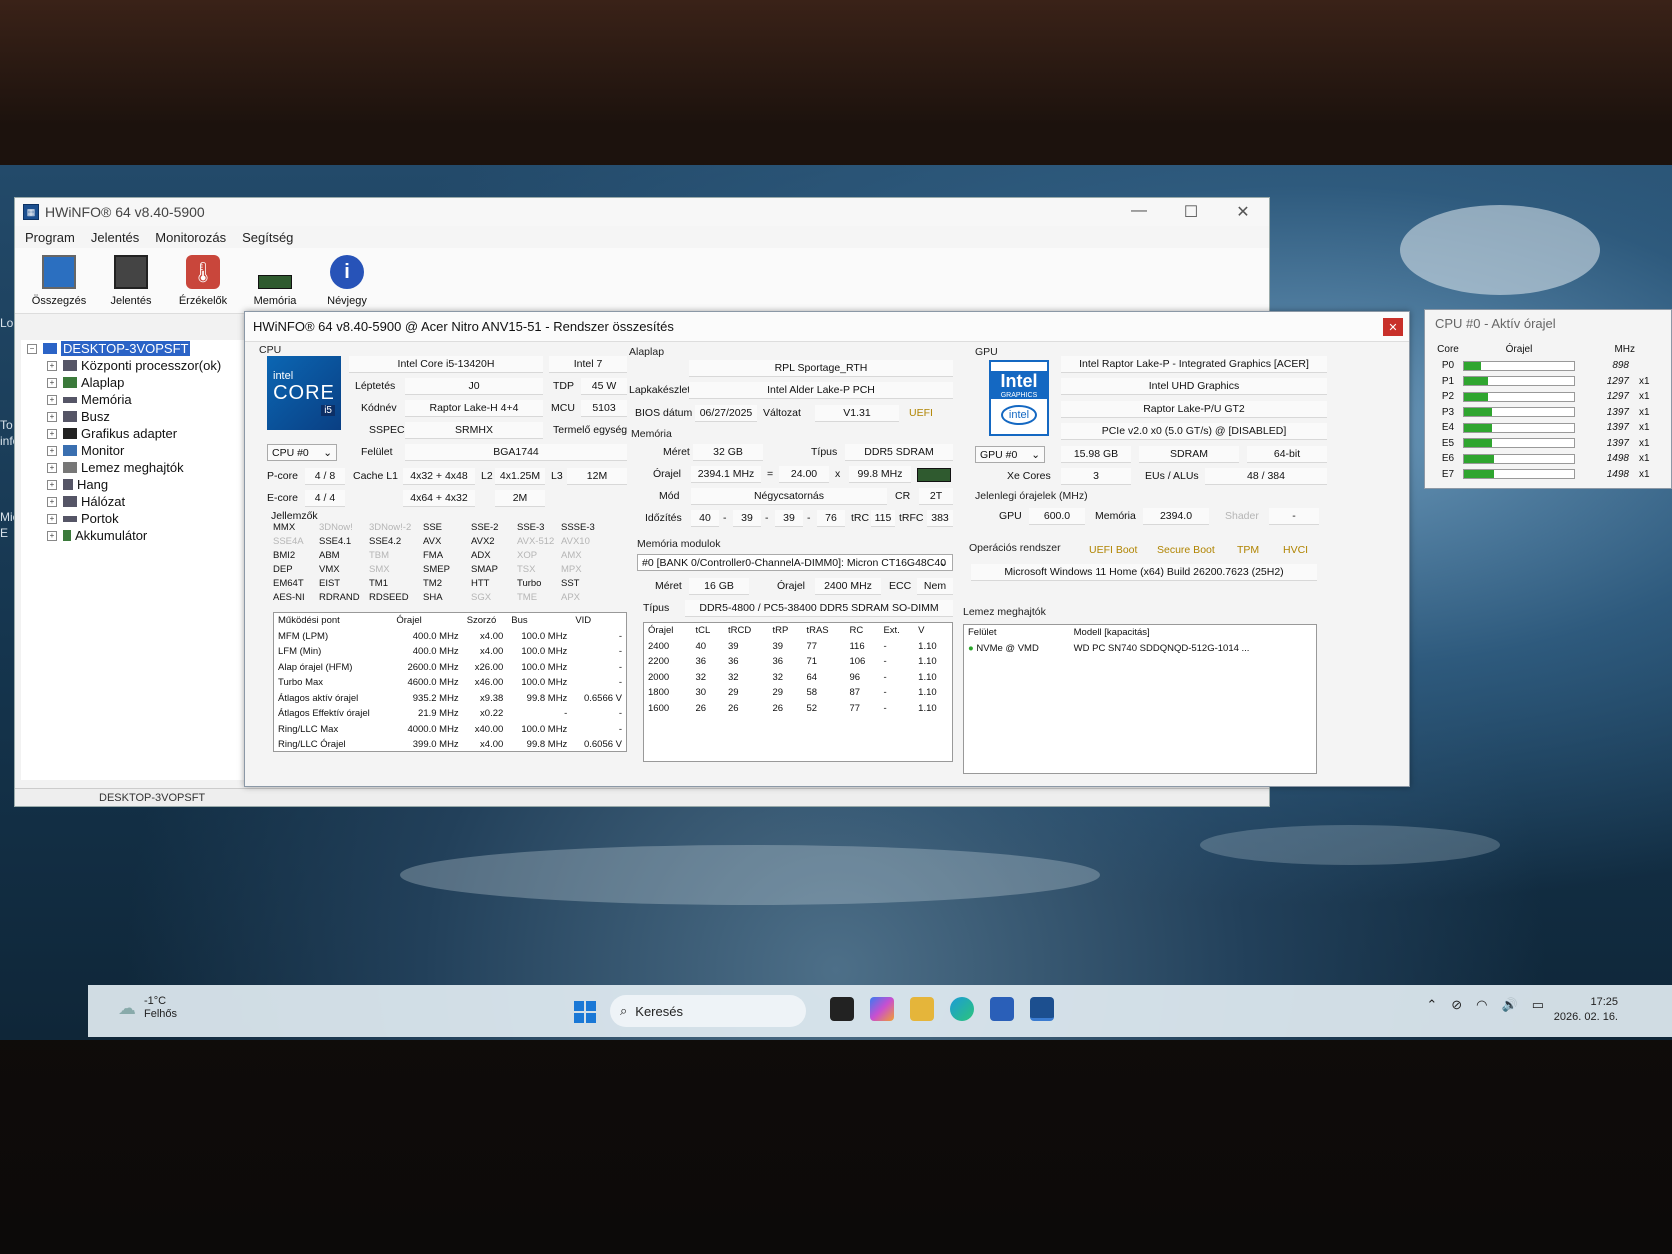 Image resolution: width=1672 pixels, height=1254 pixels. I want to click on timing-table-header: tRAS, so click(823, 631).